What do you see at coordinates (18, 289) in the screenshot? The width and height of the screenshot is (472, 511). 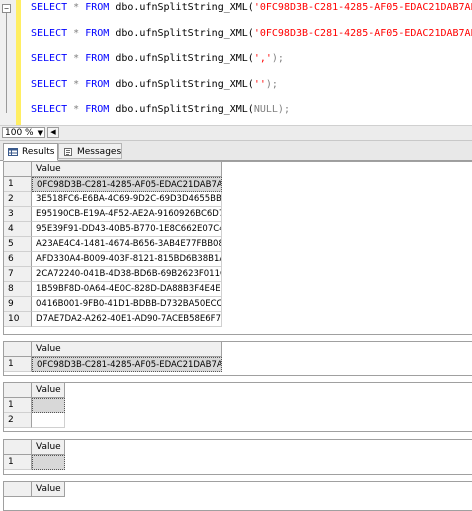 I see `row-number: 8` at bounding box center [18, 289].